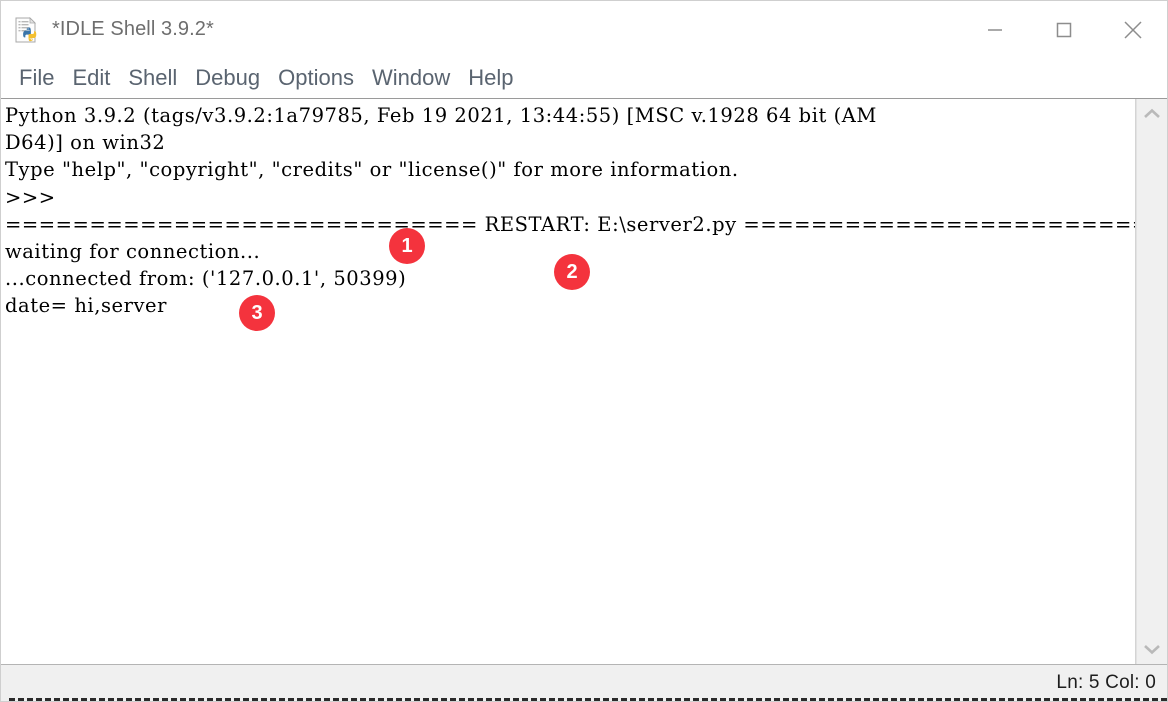 The image size is (1168, 702). Describe the element at coordinates (407, 246) in the screenshot. I see `annotation-badge-1: 1` at that location.